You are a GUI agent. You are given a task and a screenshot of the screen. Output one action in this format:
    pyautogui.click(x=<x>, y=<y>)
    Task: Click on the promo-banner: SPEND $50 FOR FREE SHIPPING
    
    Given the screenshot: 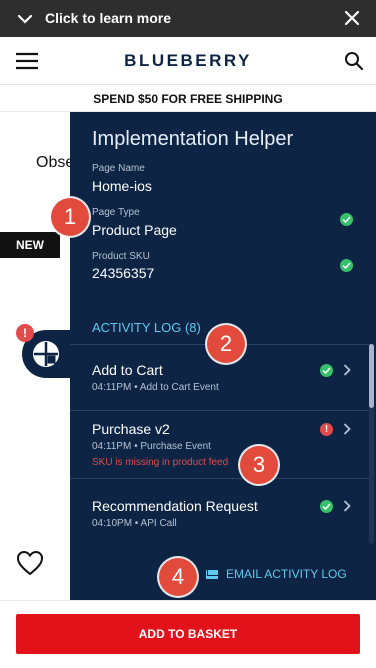 What is the action you would take?
    pyautogui.click(x=188, y=99)
    